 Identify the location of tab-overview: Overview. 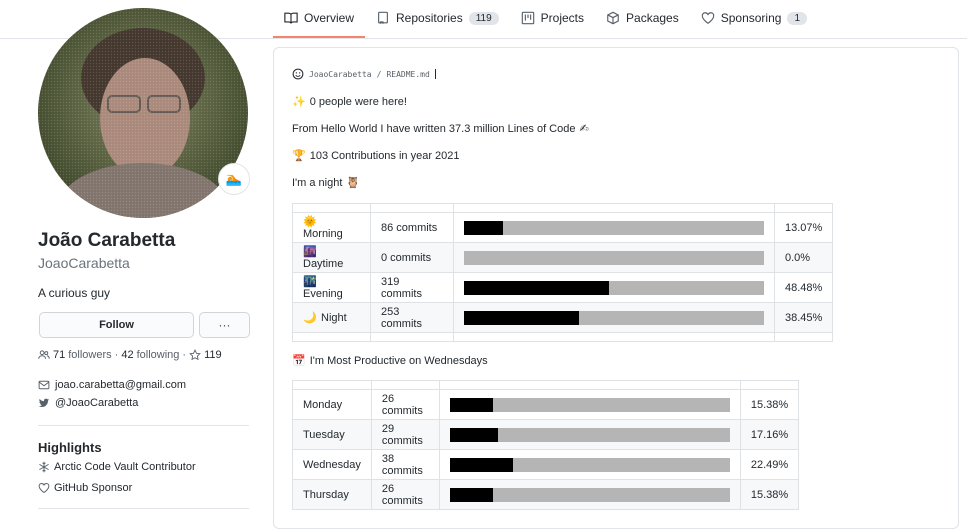
(319, 19).